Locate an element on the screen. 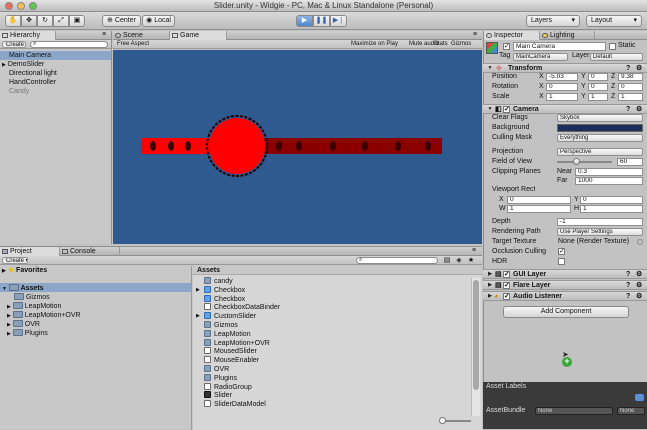 Image resolution: width=647 pixels, height=430 pixels. pause-button: ❚❚ is located at coordinates (321, 21).